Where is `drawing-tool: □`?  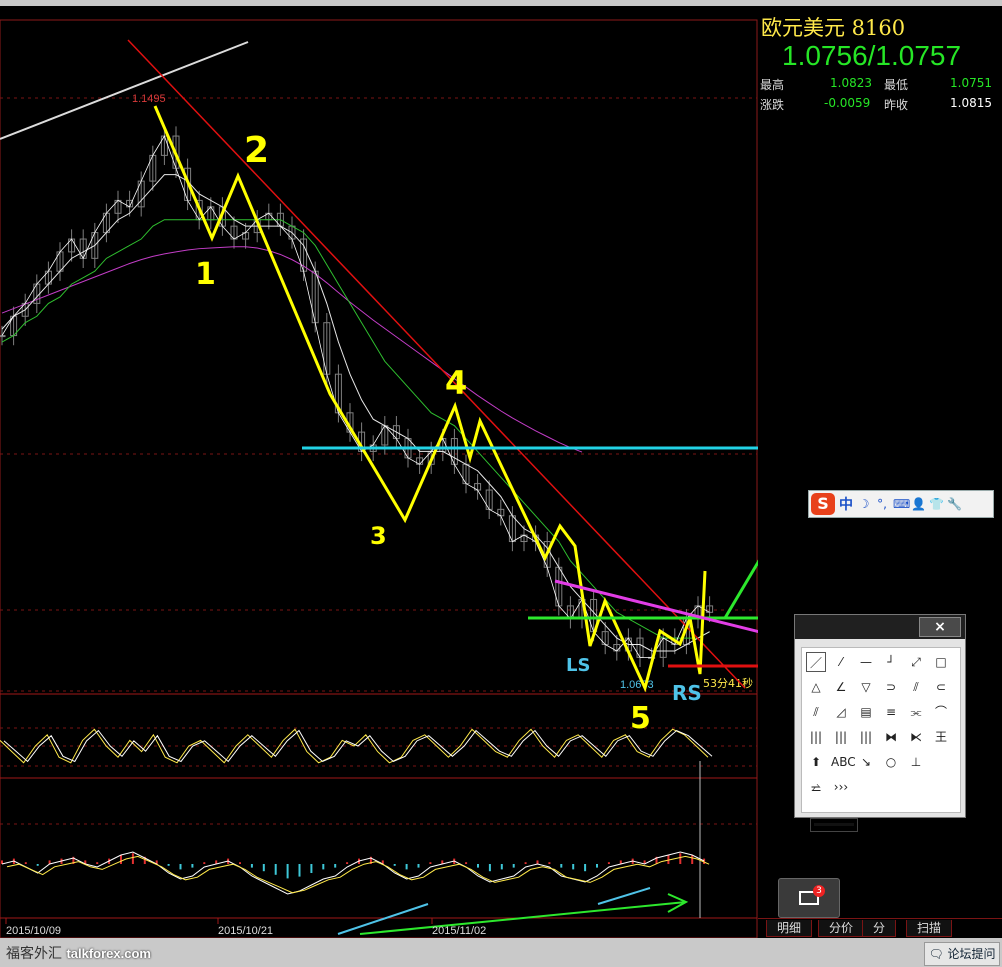
drawing-tool: □ is located at coordinates (941, 662).